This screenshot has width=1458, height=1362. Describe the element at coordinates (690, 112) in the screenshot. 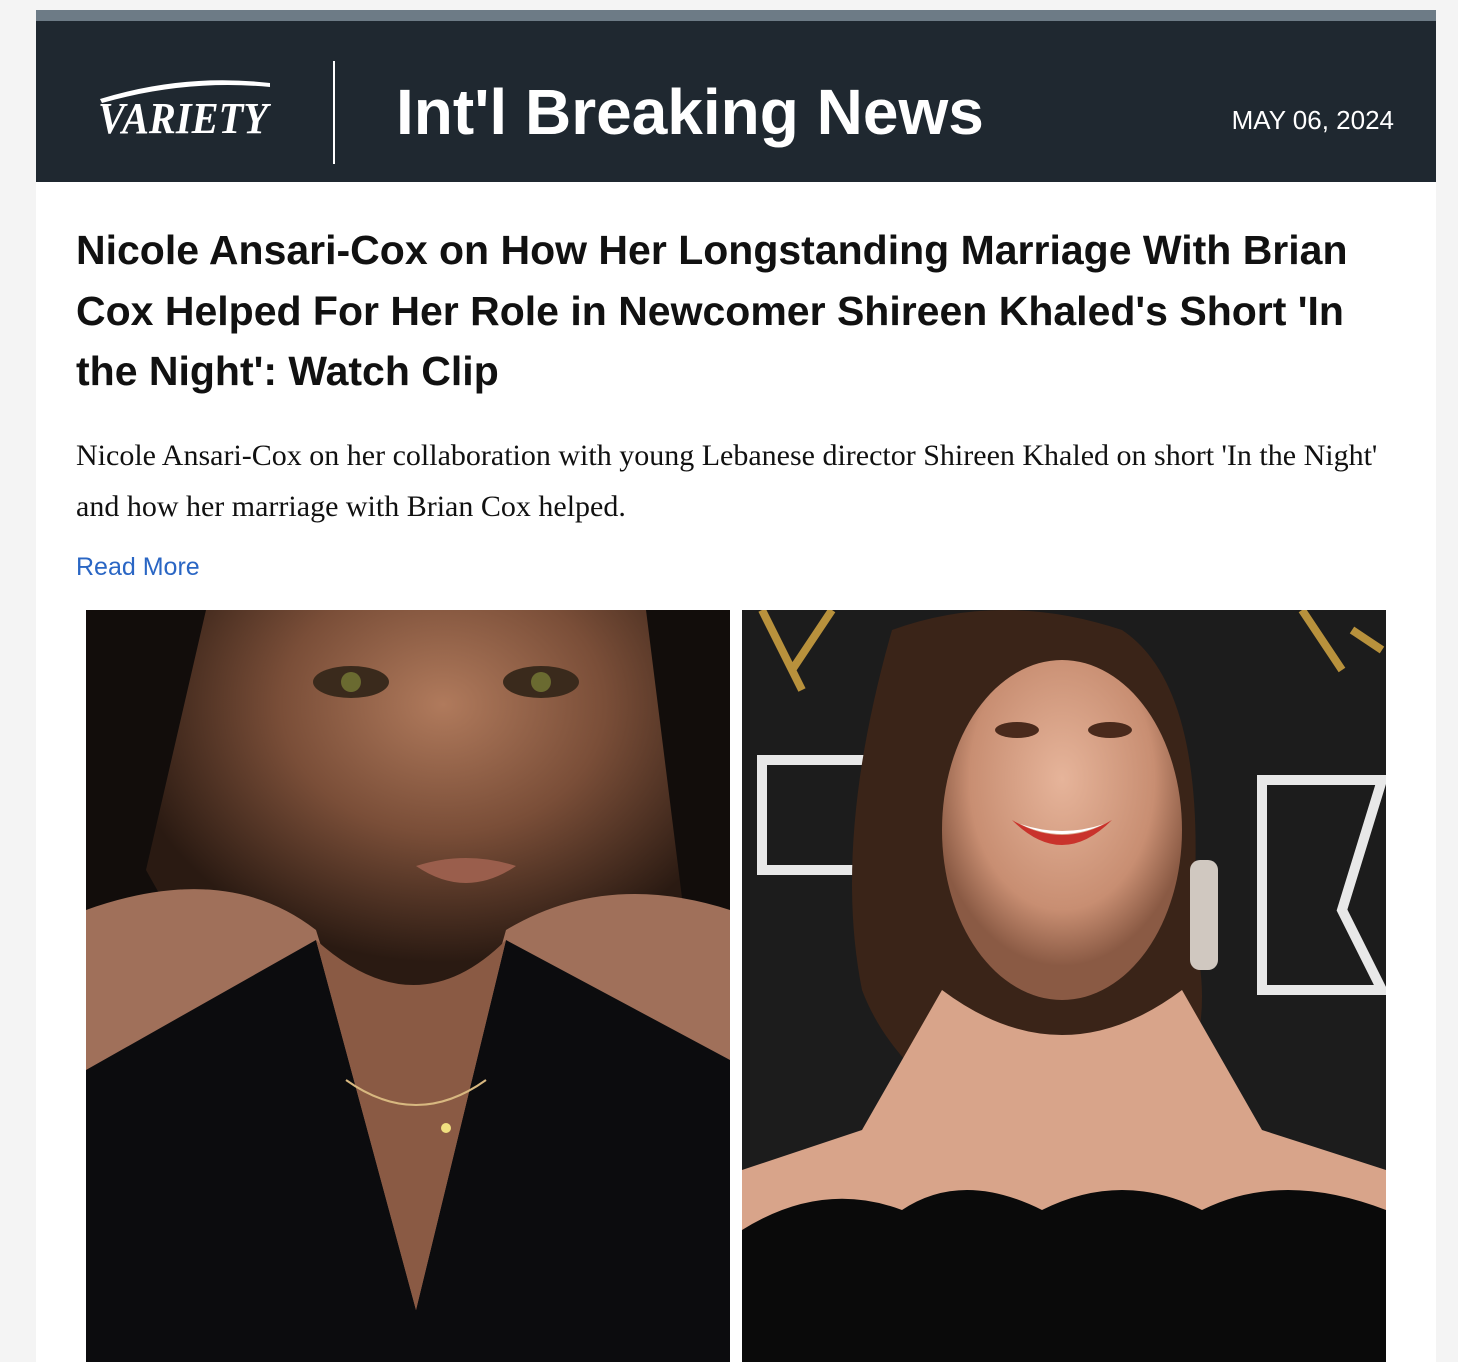

I see `newsletter-title: Int'l Breaking News` at that location.